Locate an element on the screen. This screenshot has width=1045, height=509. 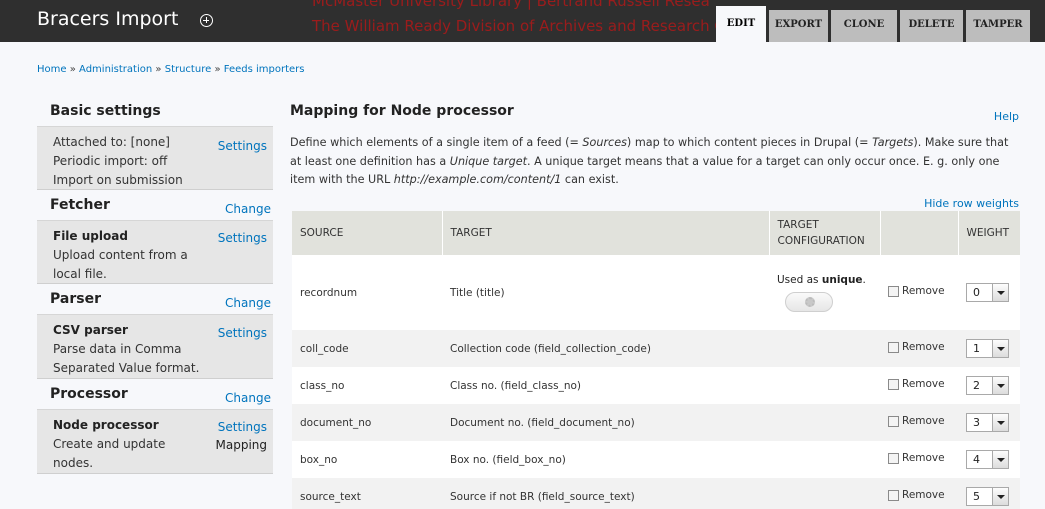
weight-select: 5 is located at coordinates (987, 496).